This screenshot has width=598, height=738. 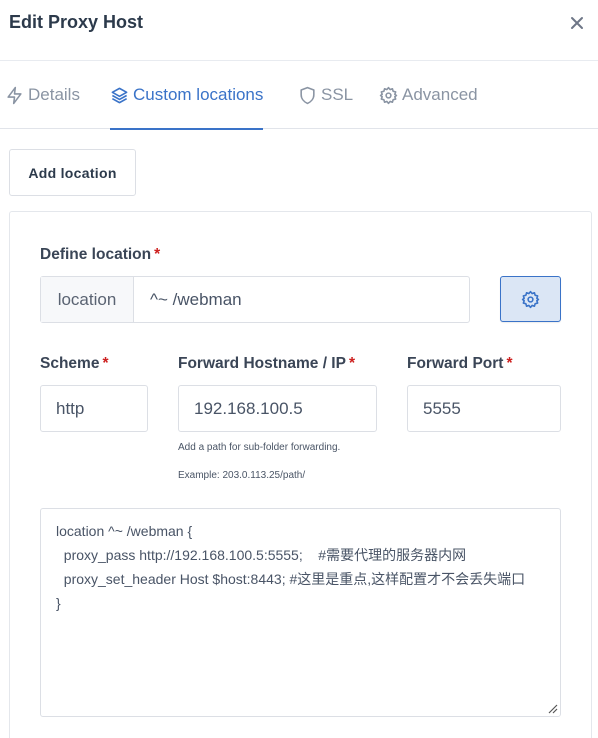 I want to click on add-location-button: Add location, so click(x=72, y=172).